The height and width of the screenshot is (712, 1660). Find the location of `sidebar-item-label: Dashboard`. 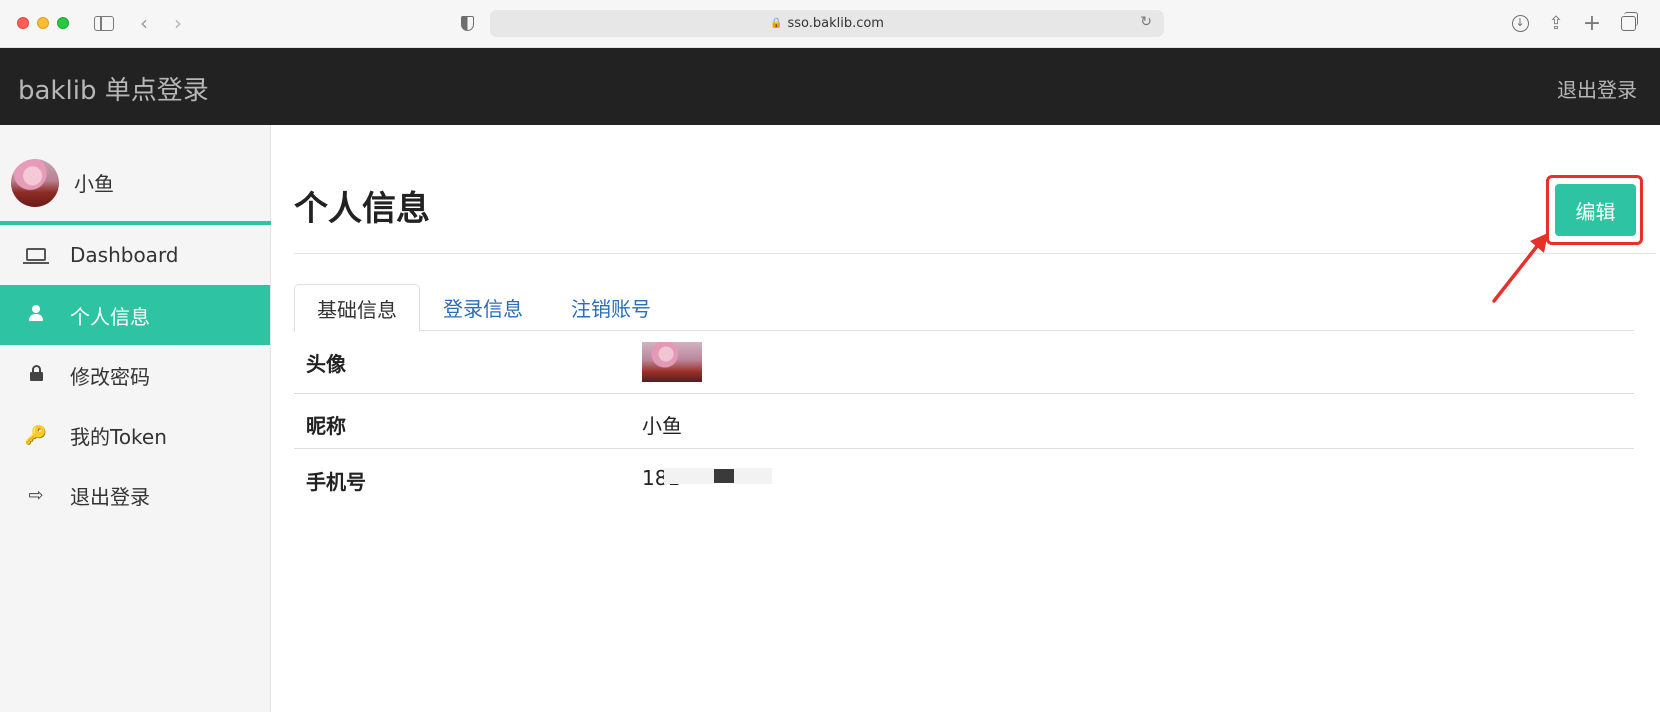

sidebar-item-label: Dashboard is located at coordinates (124, 255).